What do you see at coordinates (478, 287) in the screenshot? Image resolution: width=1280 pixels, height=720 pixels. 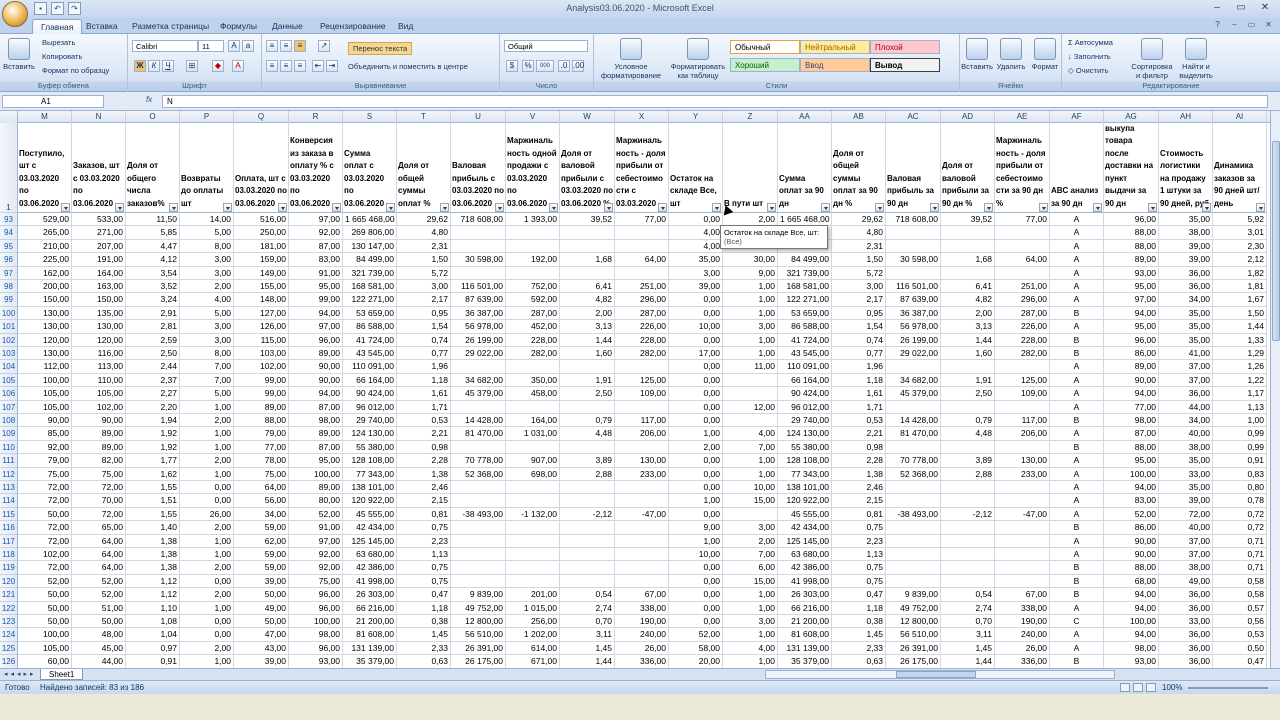 I see `table-cell: 116 501,00` at bounding box center [478, 287].